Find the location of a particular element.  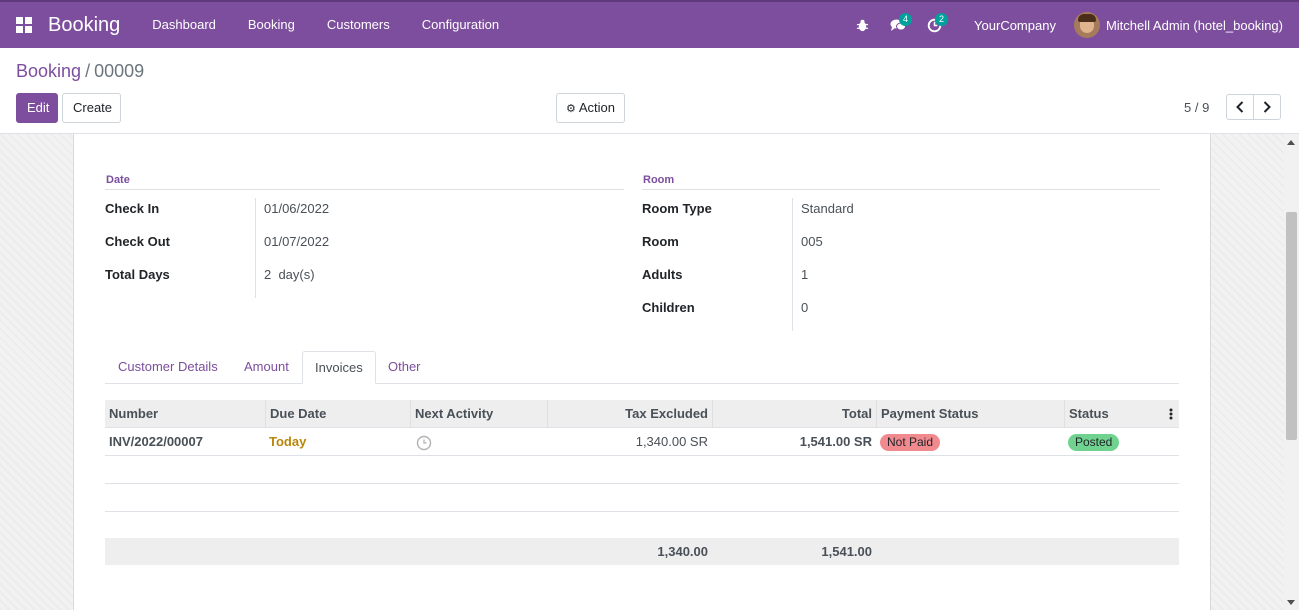

column-next-activity: Next Activity is located at coordinates (478, 414).